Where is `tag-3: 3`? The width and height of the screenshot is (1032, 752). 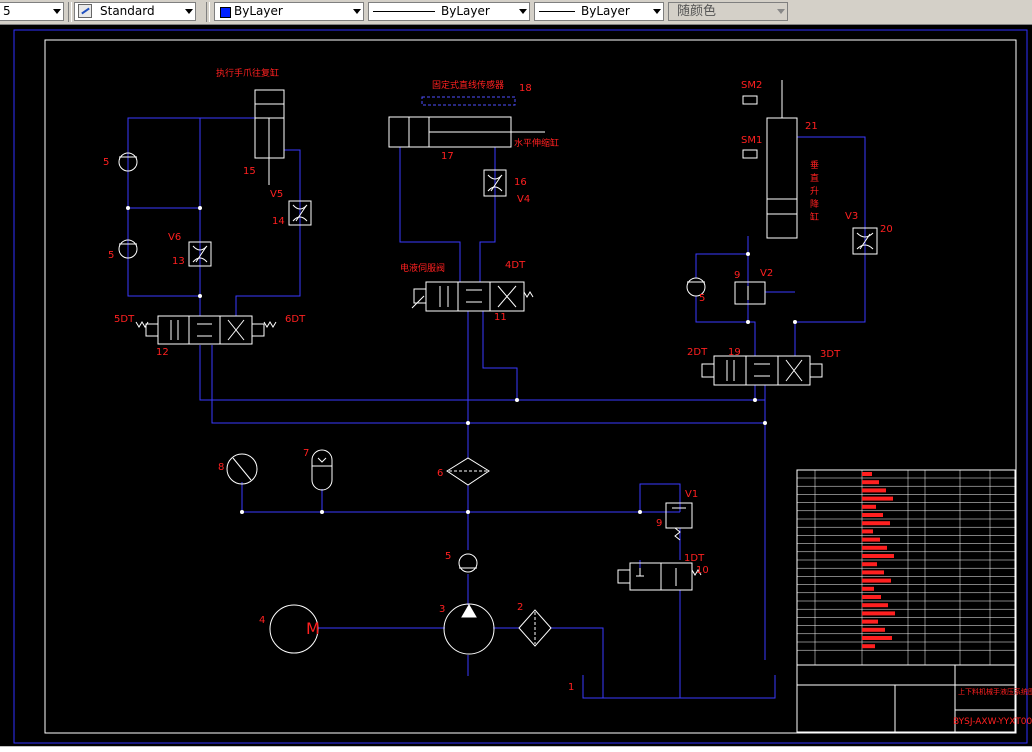
tag-3: 3 is located at coordinates (442, 609).